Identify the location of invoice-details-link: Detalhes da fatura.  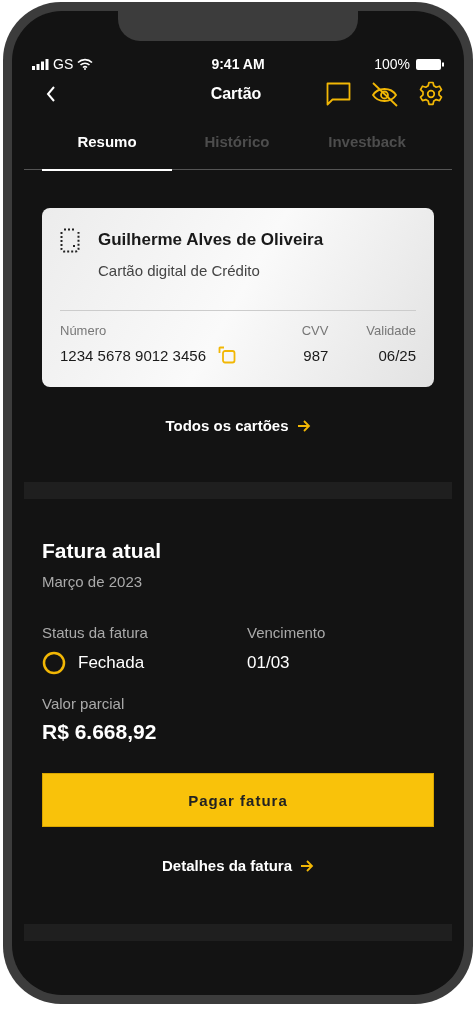
(237, 865).